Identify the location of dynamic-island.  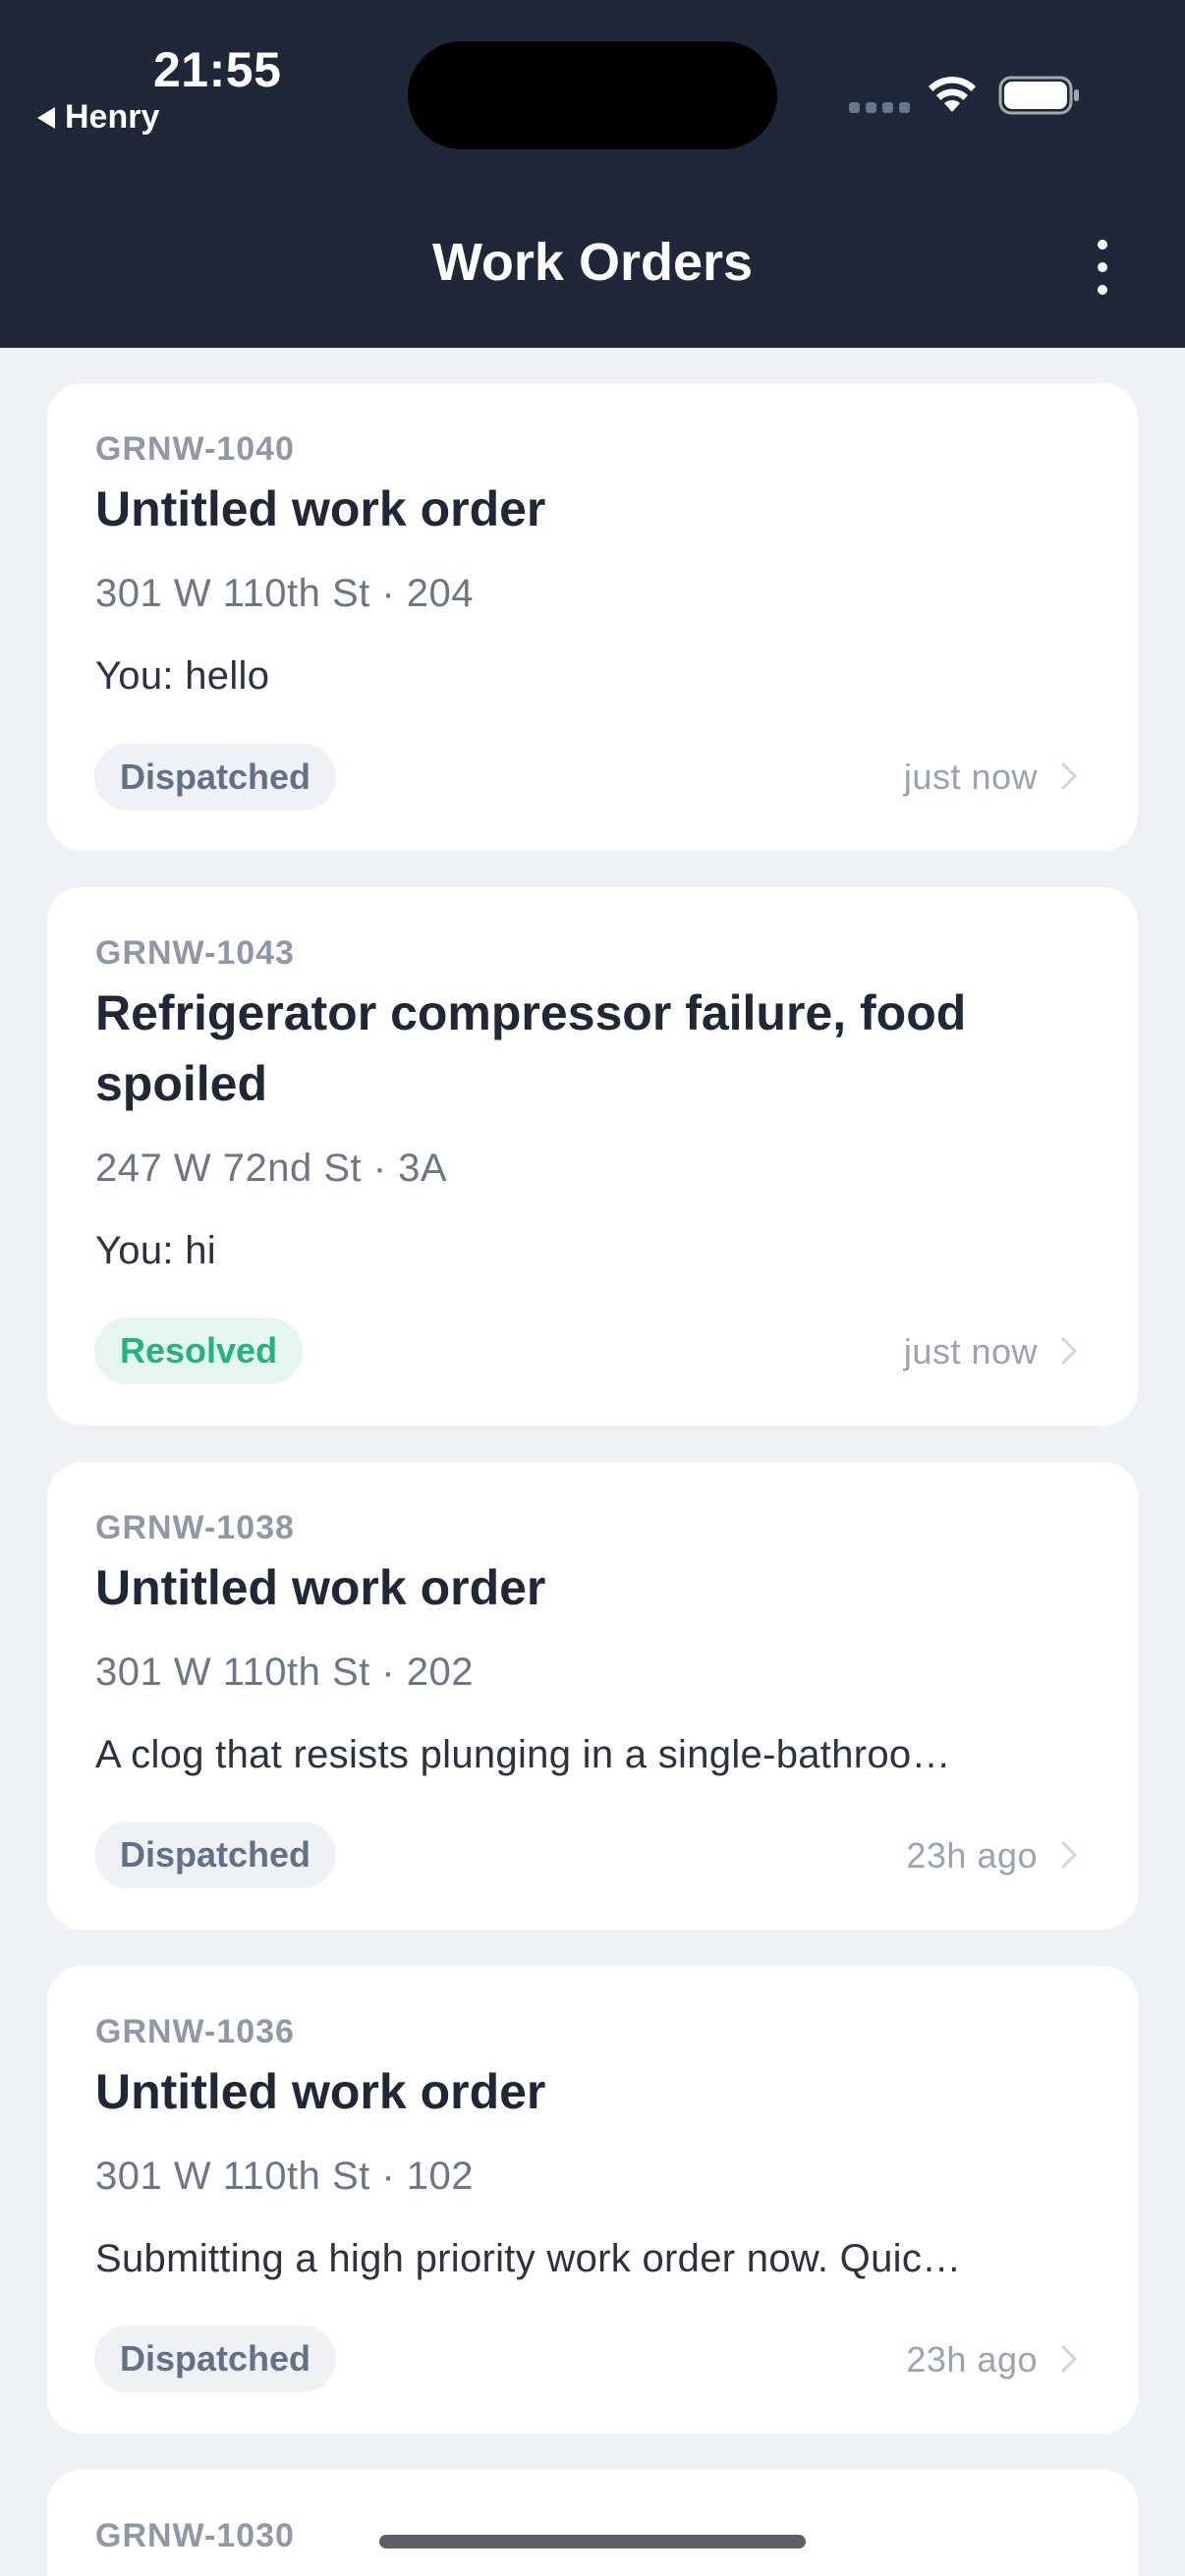
(592, 95).